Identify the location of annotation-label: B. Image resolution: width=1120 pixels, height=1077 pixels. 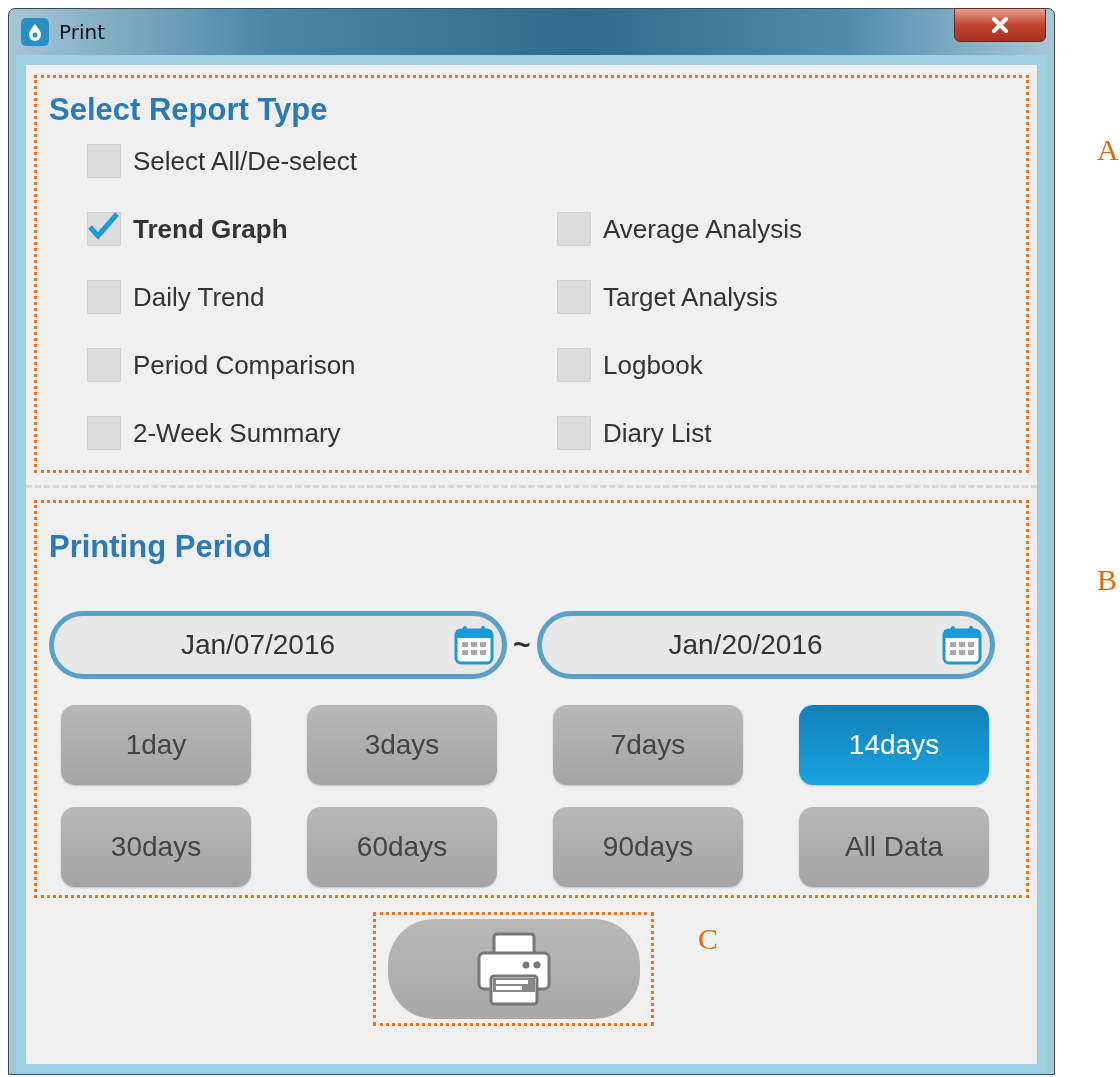
(1107, 580).